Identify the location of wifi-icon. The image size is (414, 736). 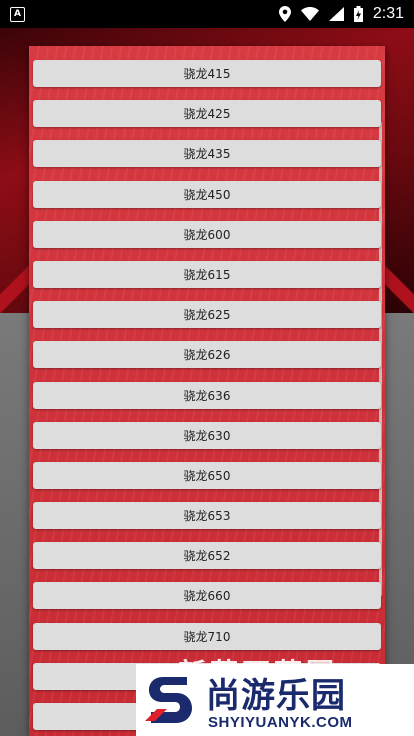
(309, 14).